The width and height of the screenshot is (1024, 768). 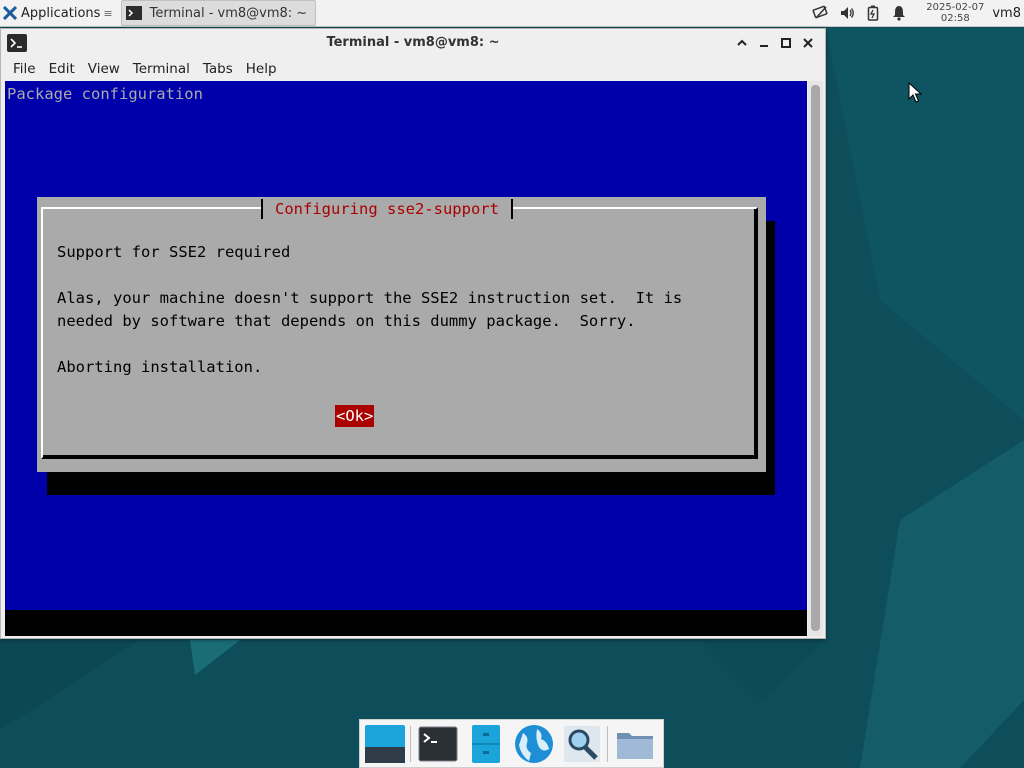 I want to click on mouse-cursor-icon, so click(x=915, y=92).